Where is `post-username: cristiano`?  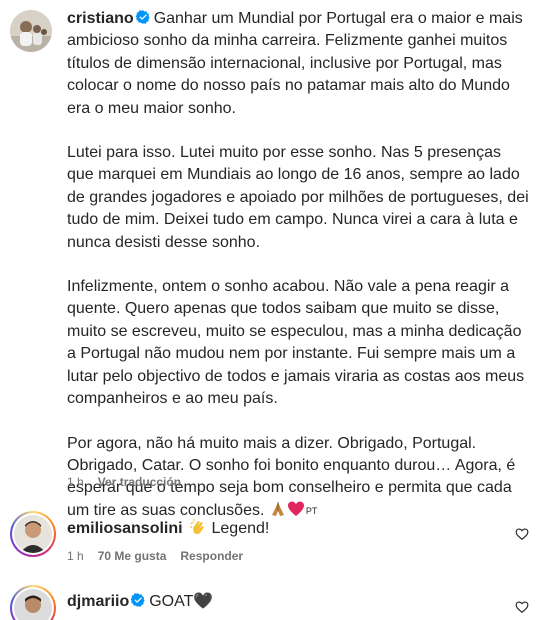 post-username: cristiano is located at coordinates (100, 18).